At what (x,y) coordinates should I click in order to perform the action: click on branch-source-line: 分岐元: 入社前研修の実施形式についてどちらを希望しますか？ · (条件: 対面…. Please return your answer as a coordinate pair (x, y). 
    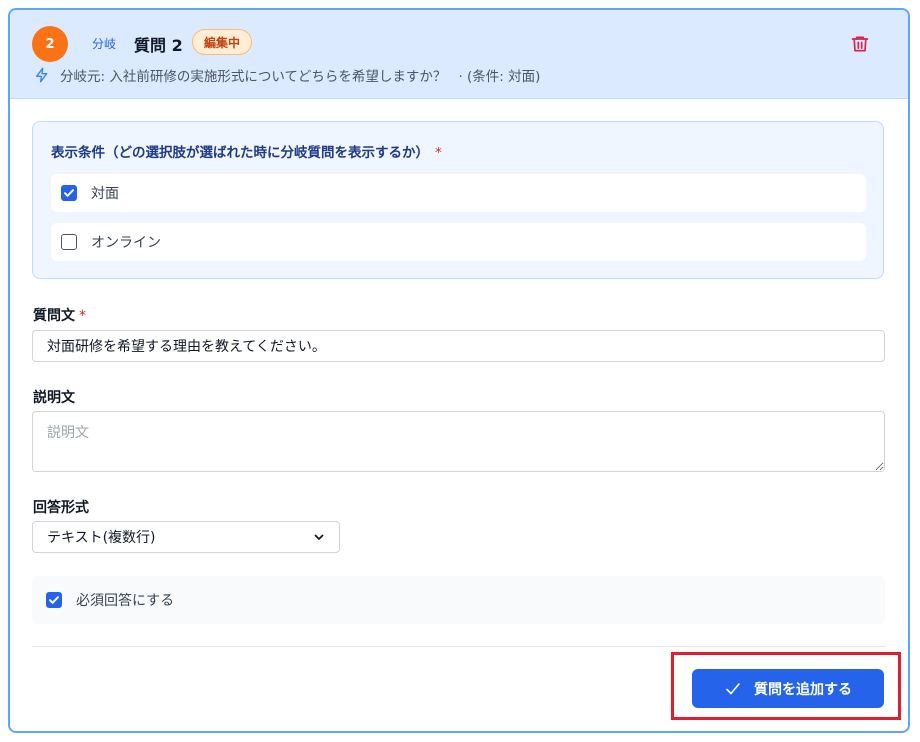
    Looking at the image, I should click on (287, 75).